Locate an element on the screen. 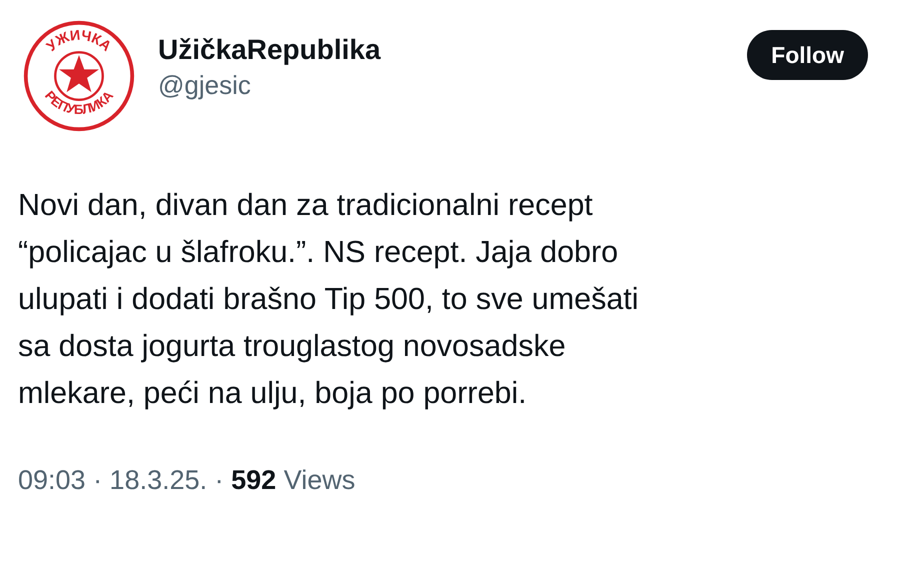 This screenshot has height=574, width=900. tweet-meta: 09:03 · 18.3.25. · 592 Views is located at coordinates (187, 480).